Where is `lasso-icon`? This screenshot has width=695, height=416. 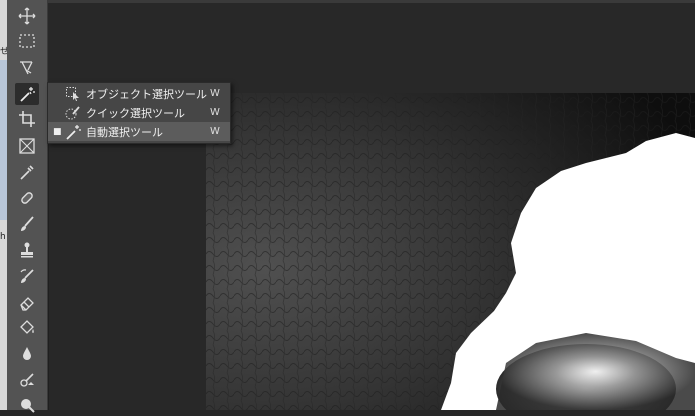
lasso-icon is located at coordinates (26, 68).